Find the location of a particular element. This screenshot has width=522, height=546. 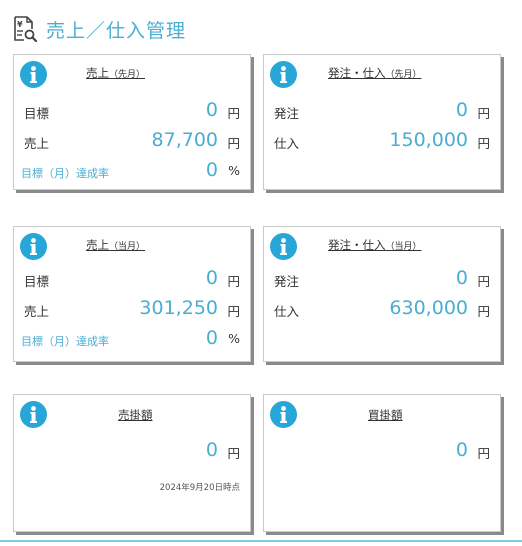

row-receivable-amount: 0 円 is located at coordinates (132, 451).